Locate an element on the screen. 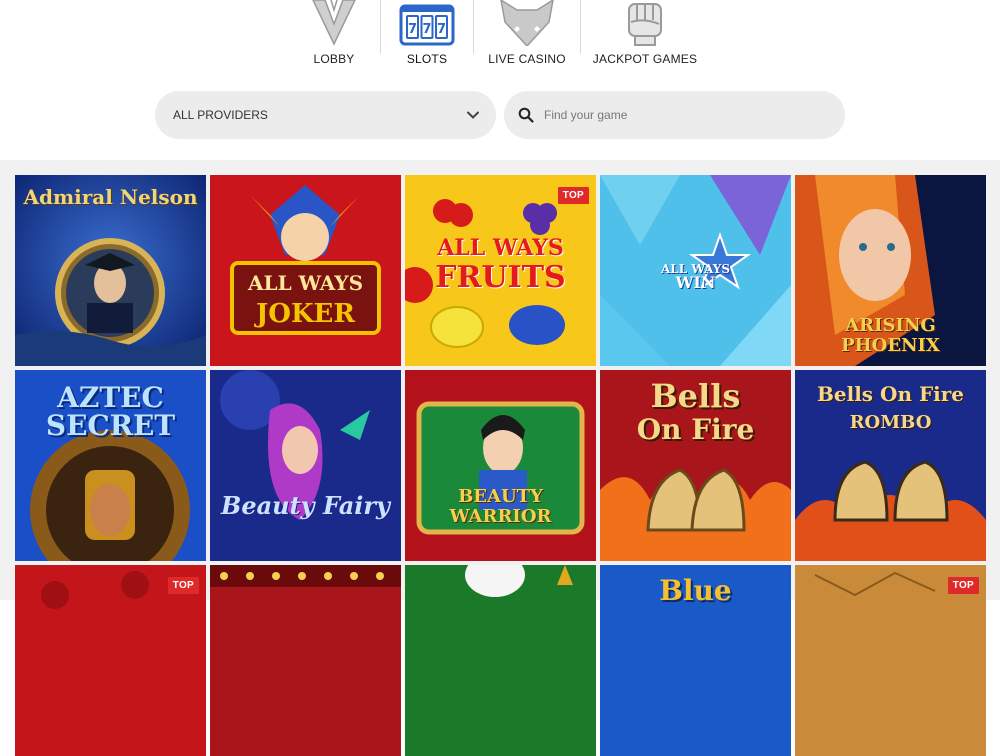 The image size is (1000, 756). game-title-line1: Bells is located at coordinates (695, 396).